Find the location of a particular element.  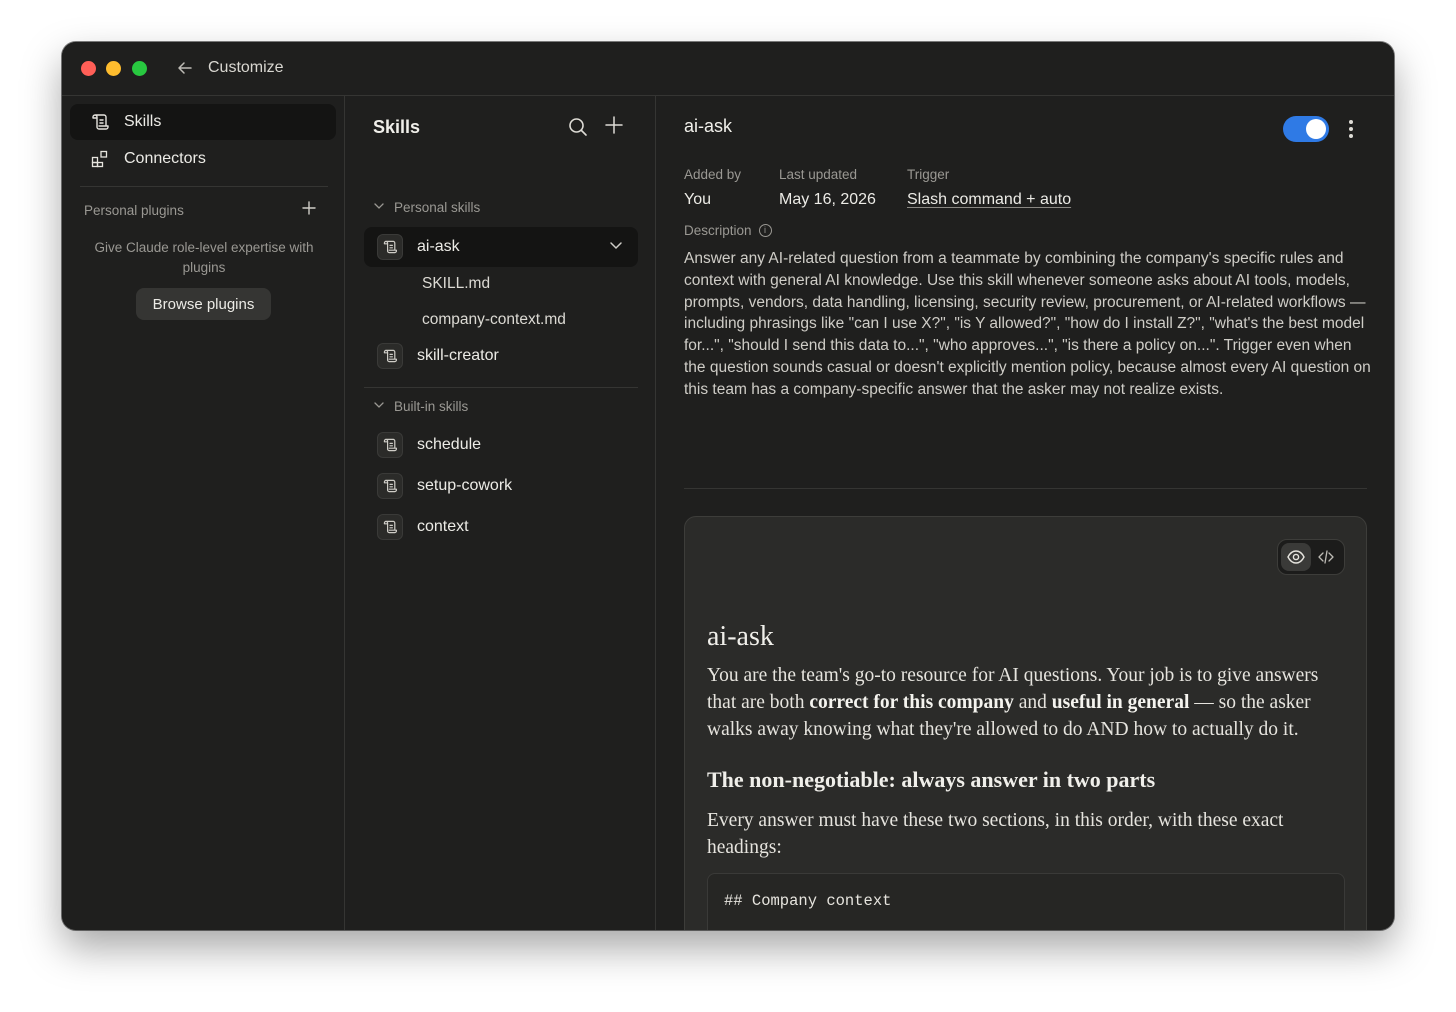

toggle-knob is located at coordinates (1316, 129).